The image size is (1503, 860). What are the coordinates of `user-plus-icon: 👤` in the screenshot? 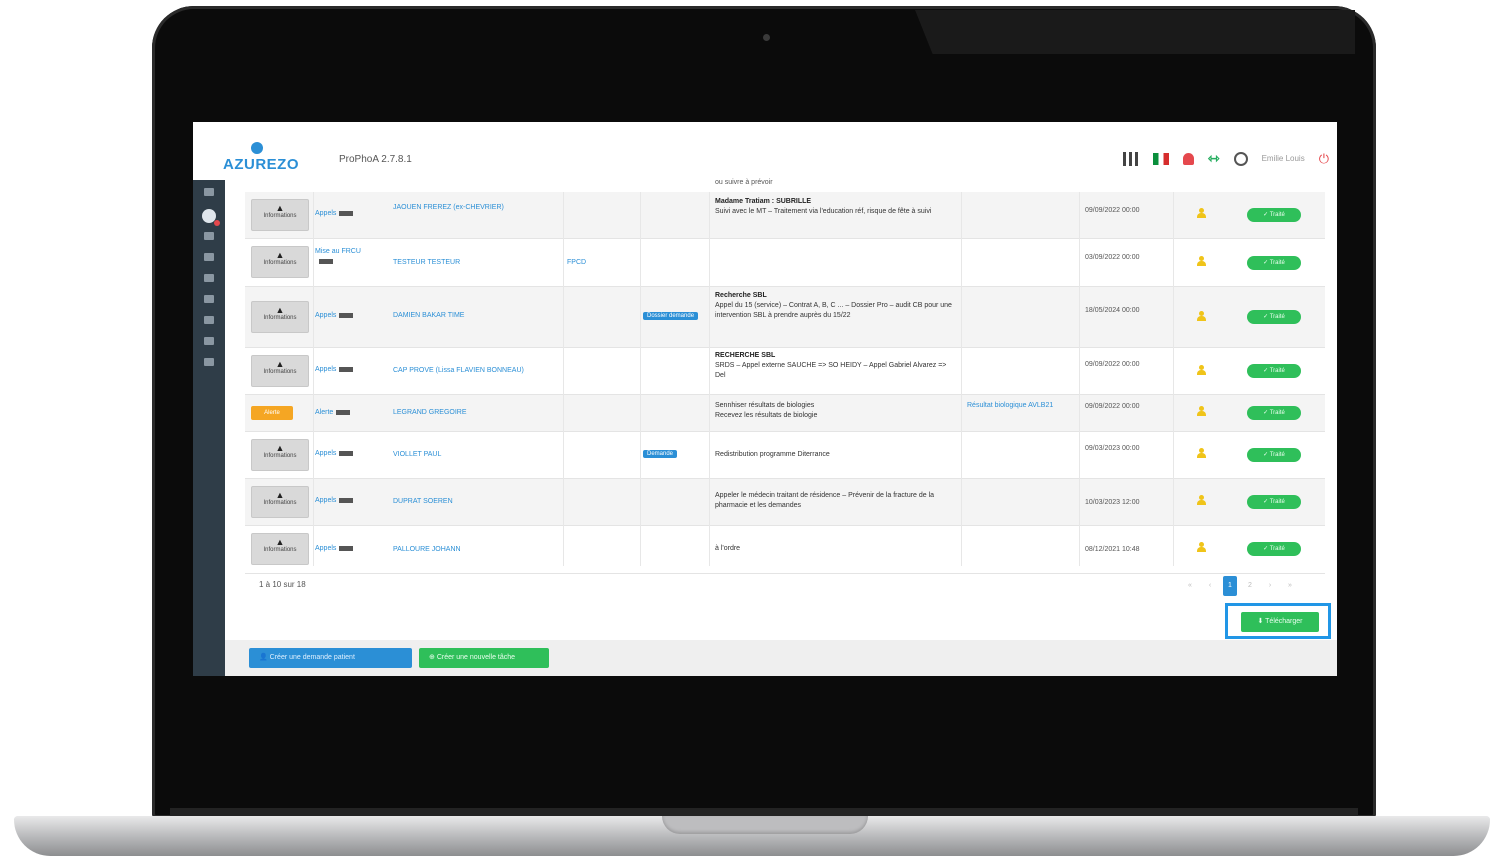 It's located at (264, 657).